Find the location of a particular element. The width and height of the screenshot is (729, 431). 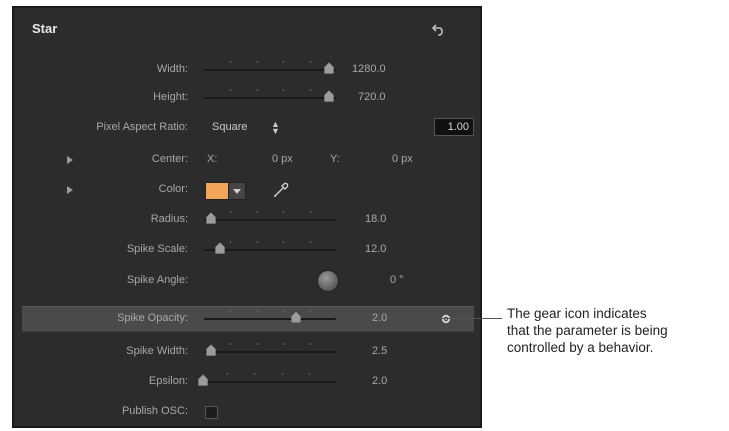

param-row-width: Width: 1280.0 is located at coordinates (248, 70).